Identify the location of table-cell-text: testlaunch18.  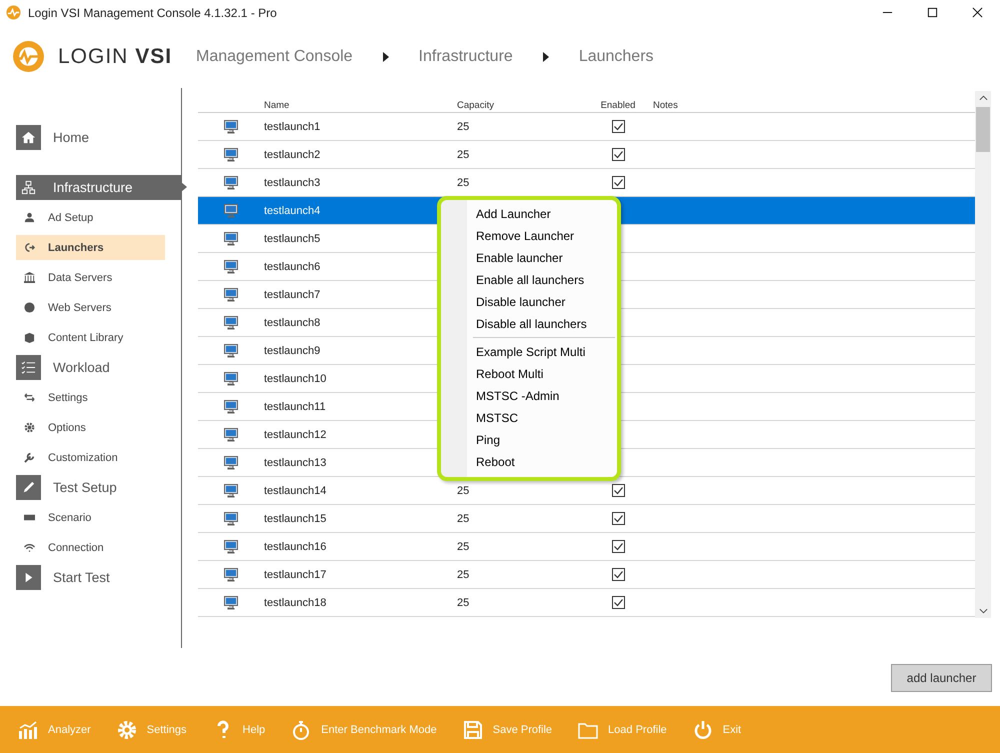
(296, 602).